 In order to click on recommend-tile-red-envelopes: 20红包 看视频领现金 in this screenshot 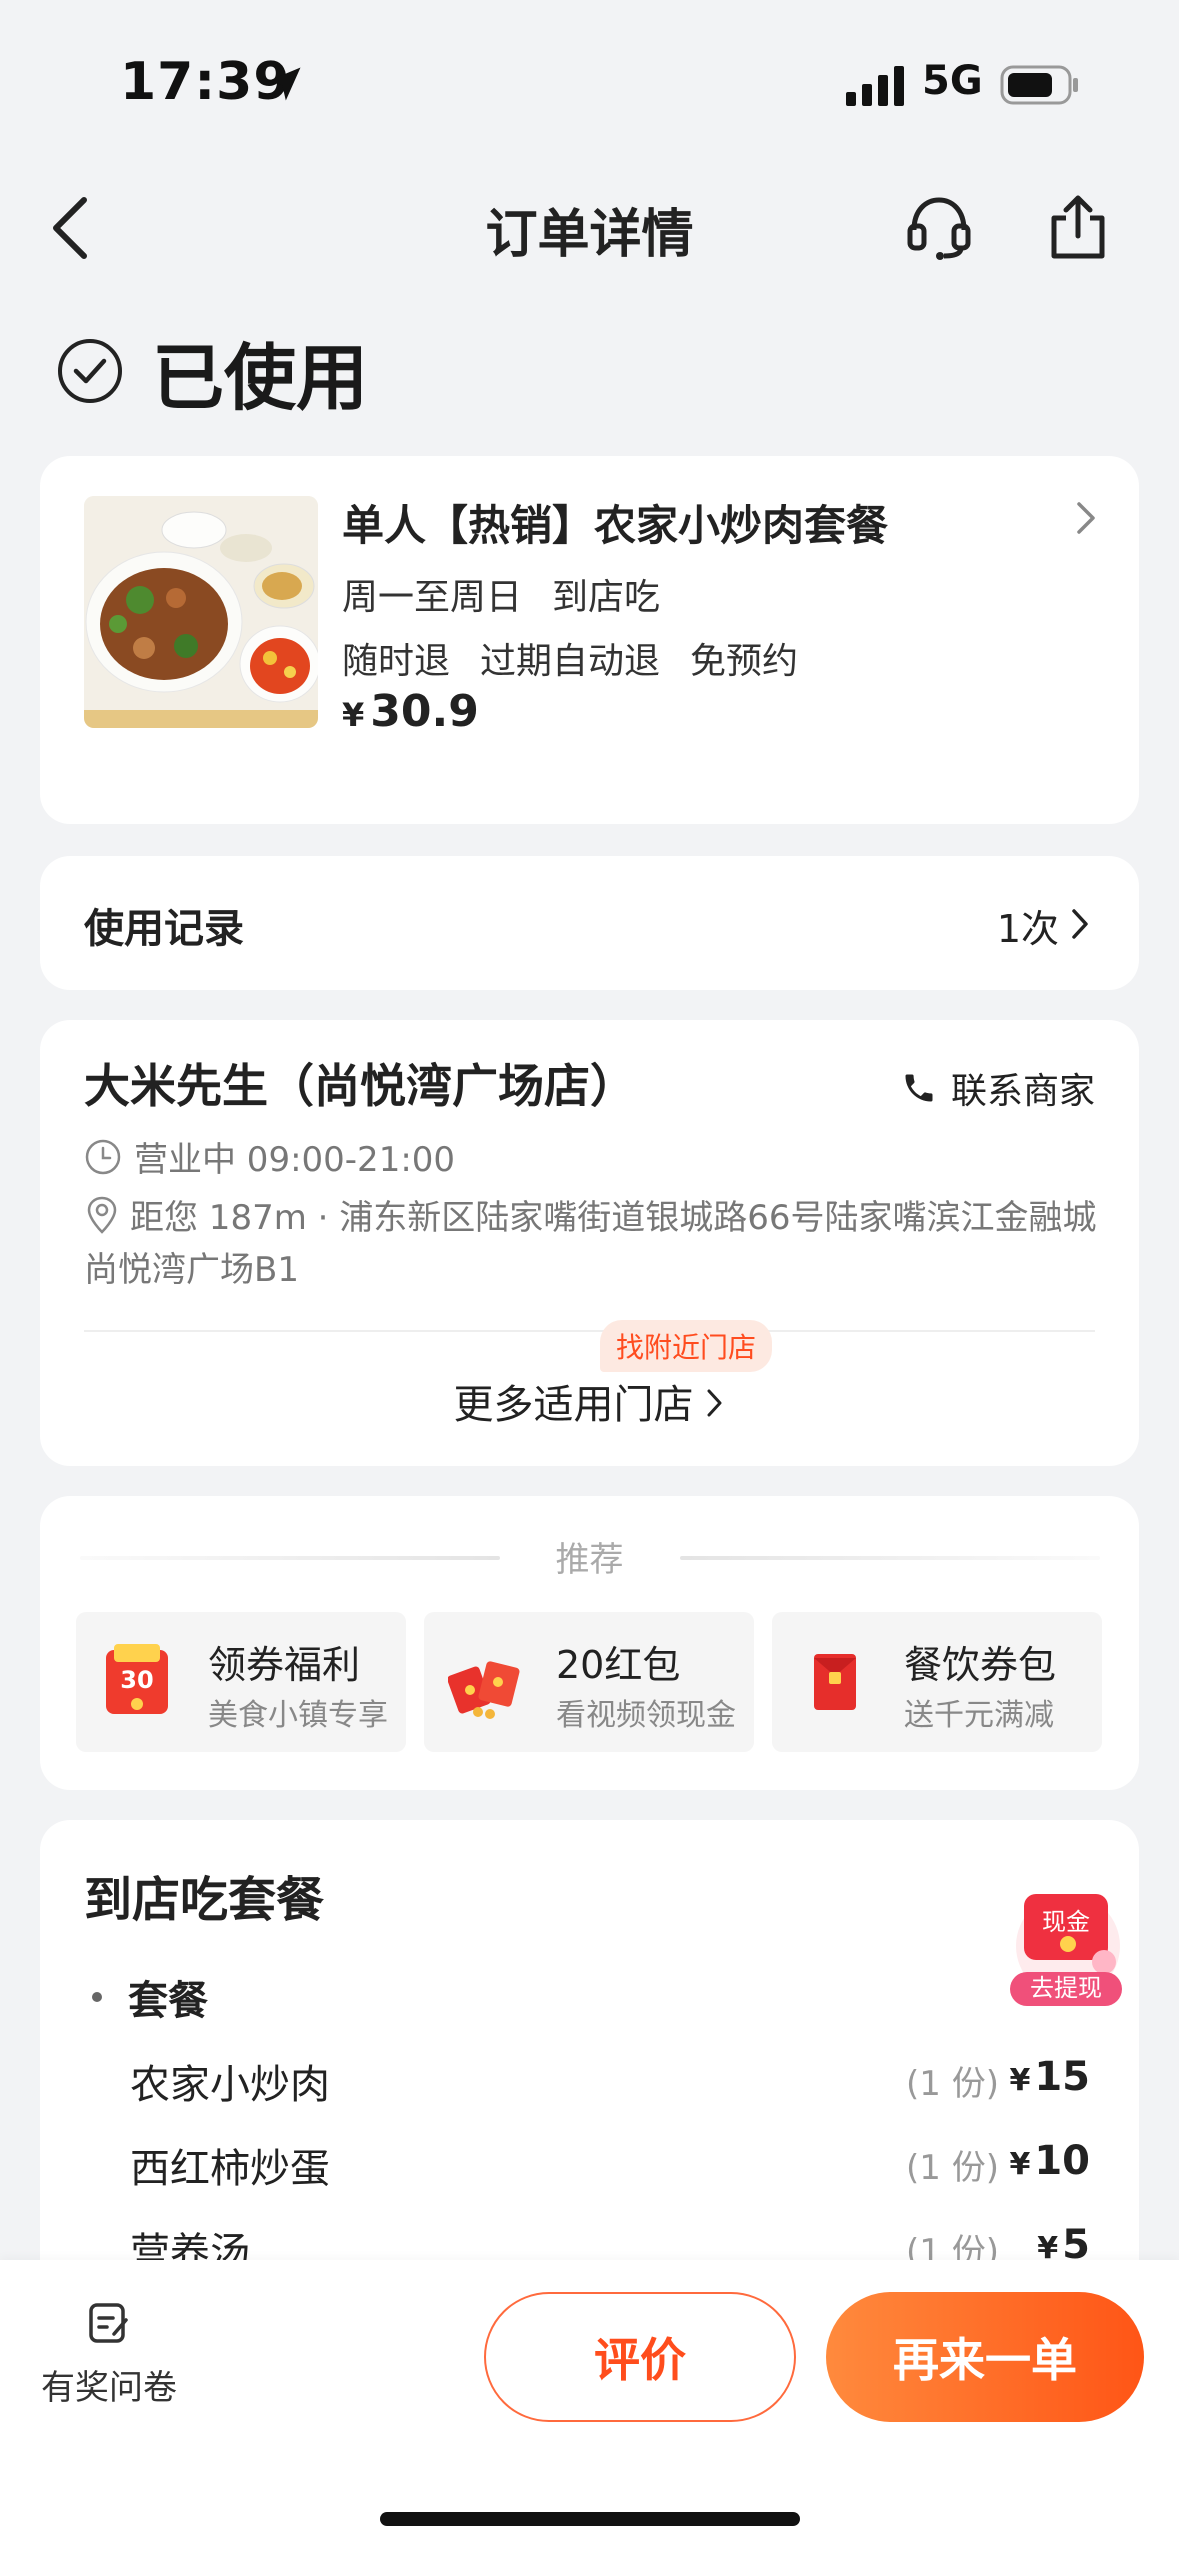, I will do `click(589, 1682)`.